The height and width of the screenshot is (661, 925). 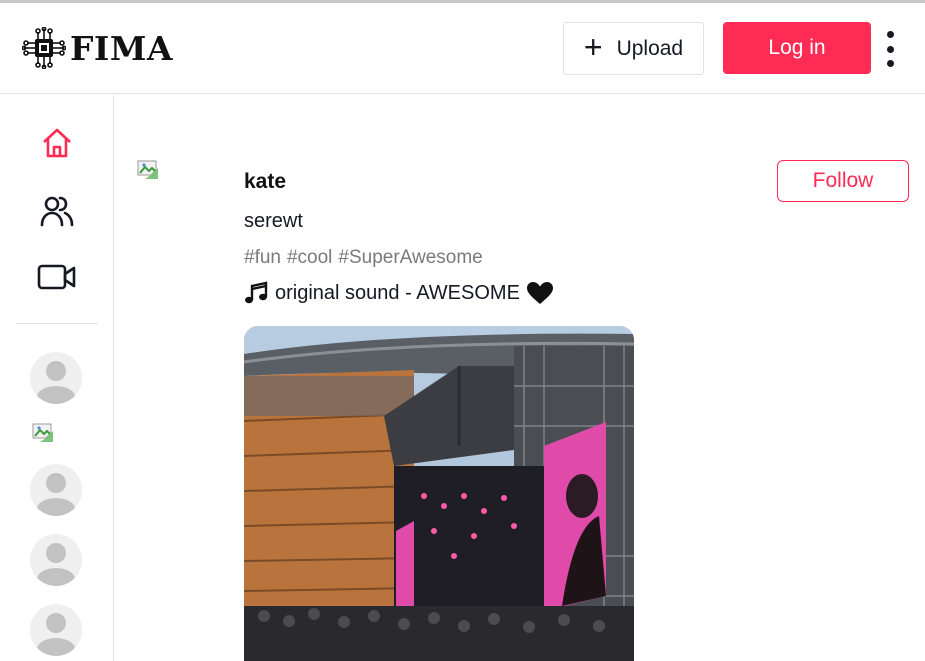 I want to click on sound-name: original sound - AWESOME, so click(x=397, y=292).